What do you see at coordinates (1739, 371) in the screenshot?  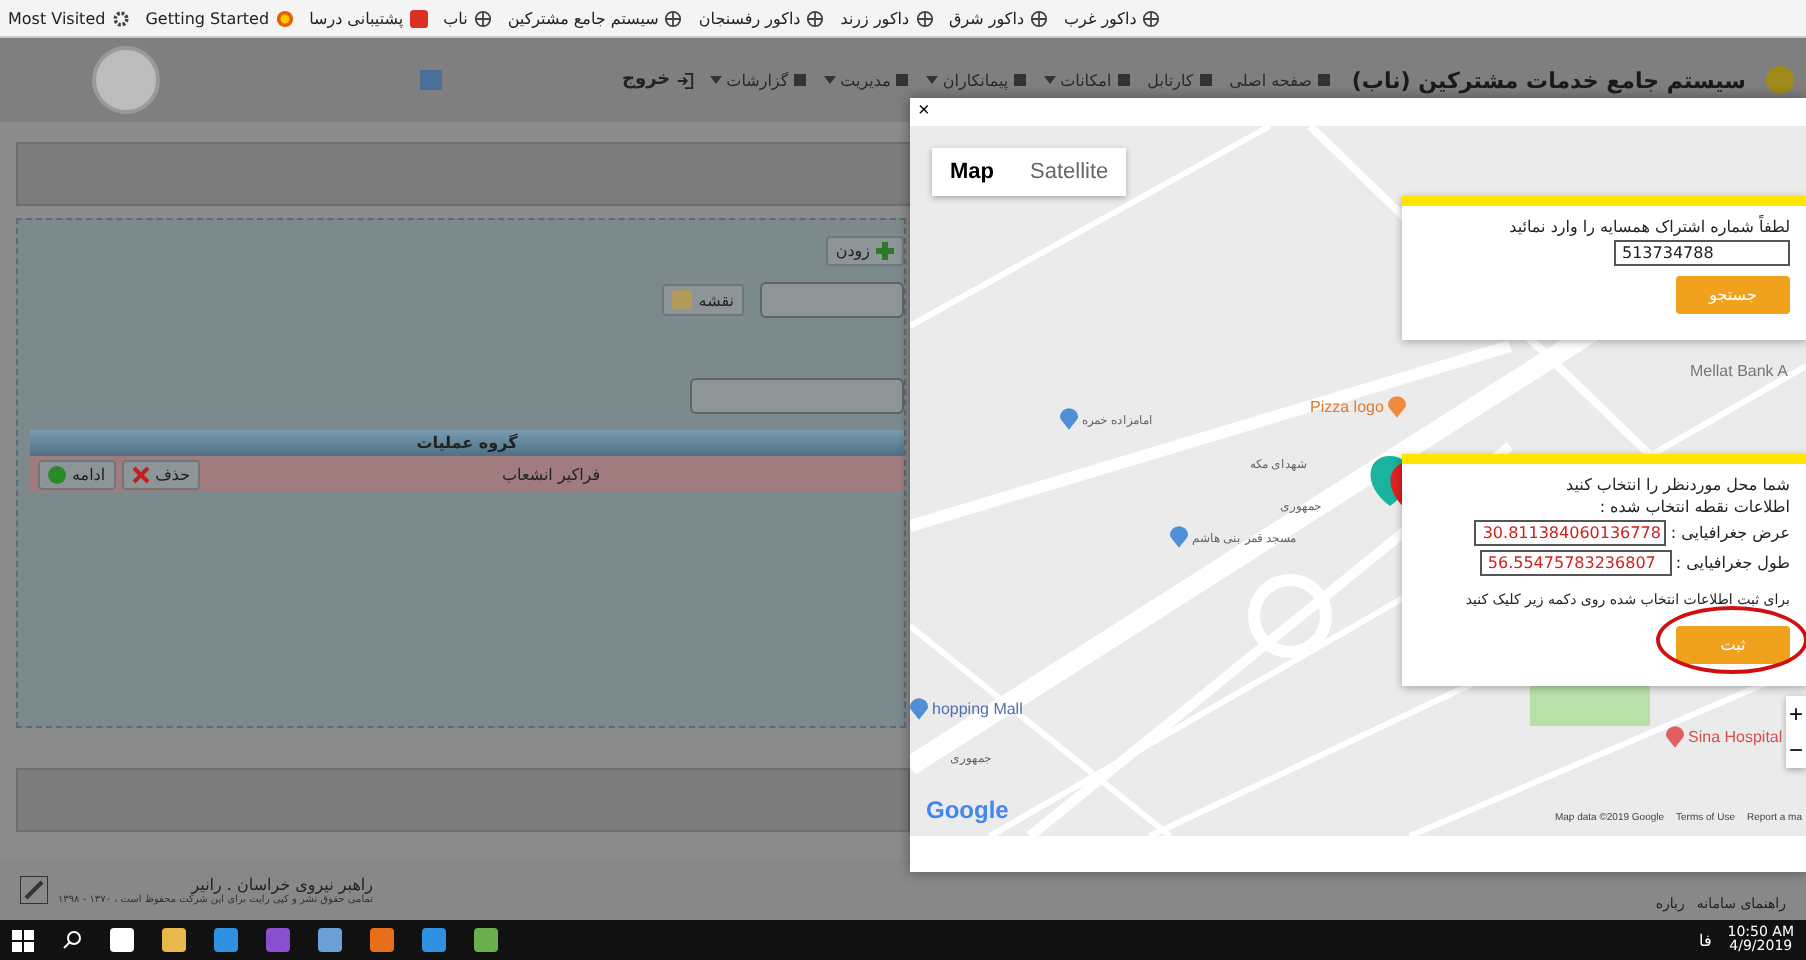 I see `map-label: Mellat Bank A` at bounding box center [1739, 371].